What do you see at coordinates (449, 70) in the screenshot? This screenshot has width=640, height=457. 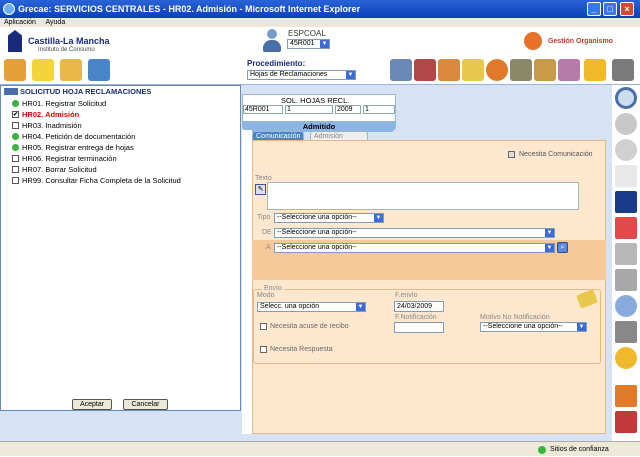 I see `package-icon` at bounding box center [449, 70].